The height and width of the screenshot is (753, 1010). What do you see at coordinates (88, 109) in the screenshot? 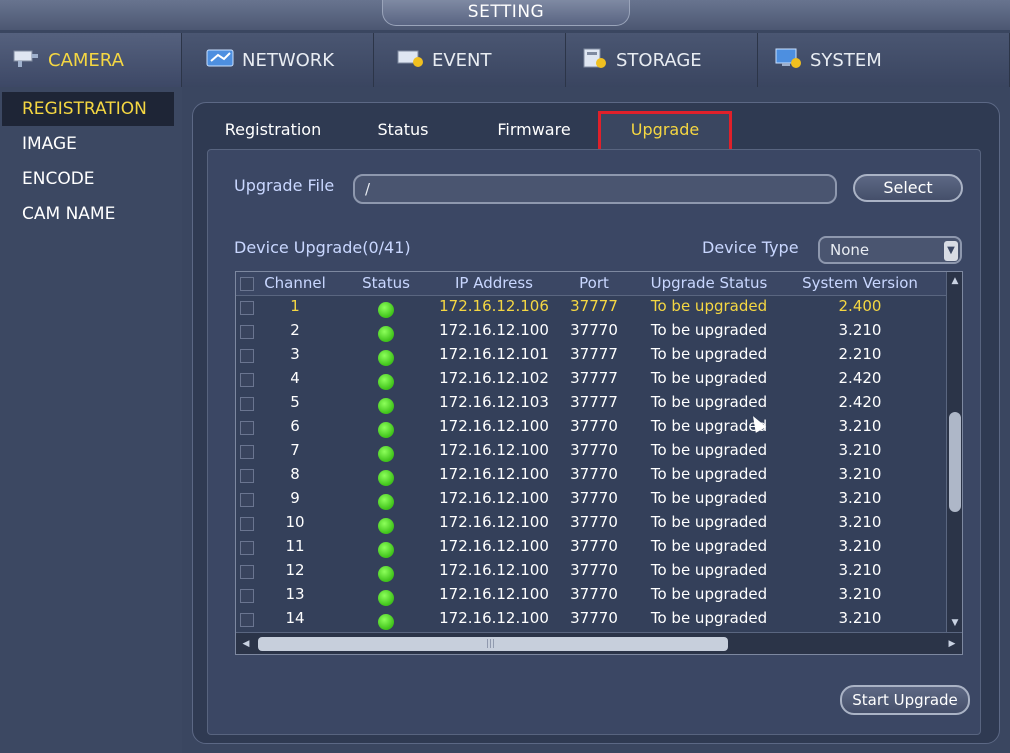
I see `sidebar-item-registration: REGISTRATION` at bounding box center [88, 109].